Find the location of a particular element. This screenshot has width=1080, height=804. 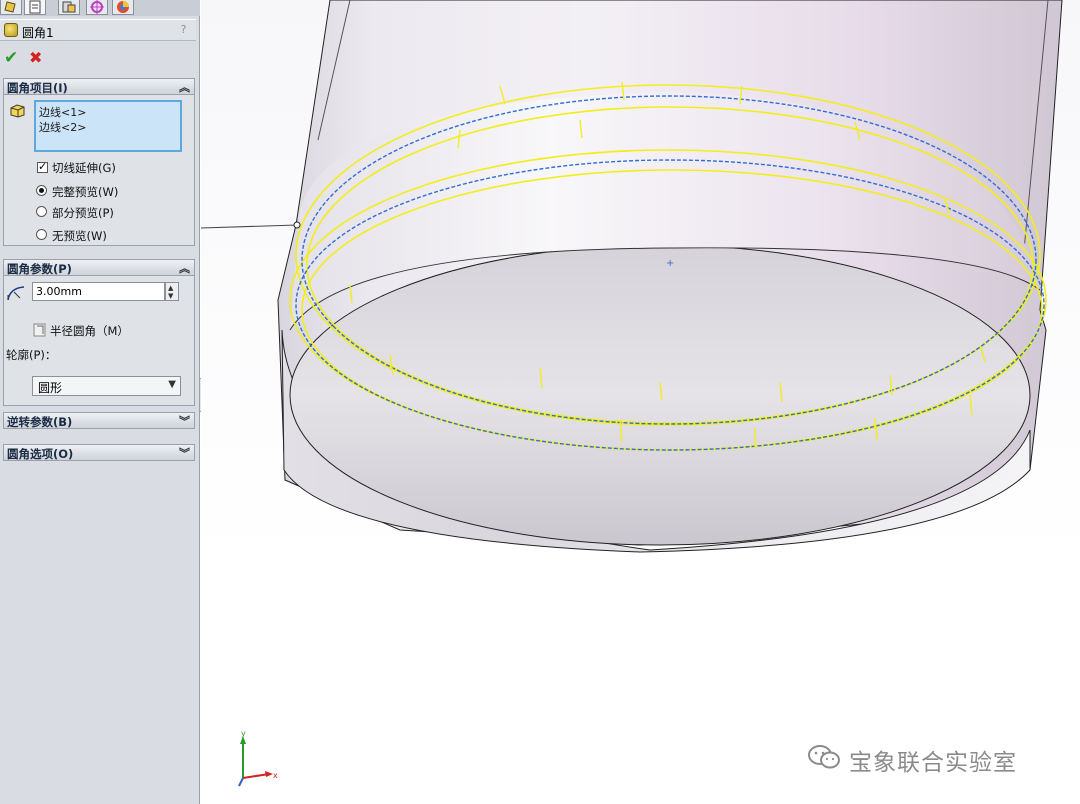

tab-property-manager is located at coordinates (35, 7).